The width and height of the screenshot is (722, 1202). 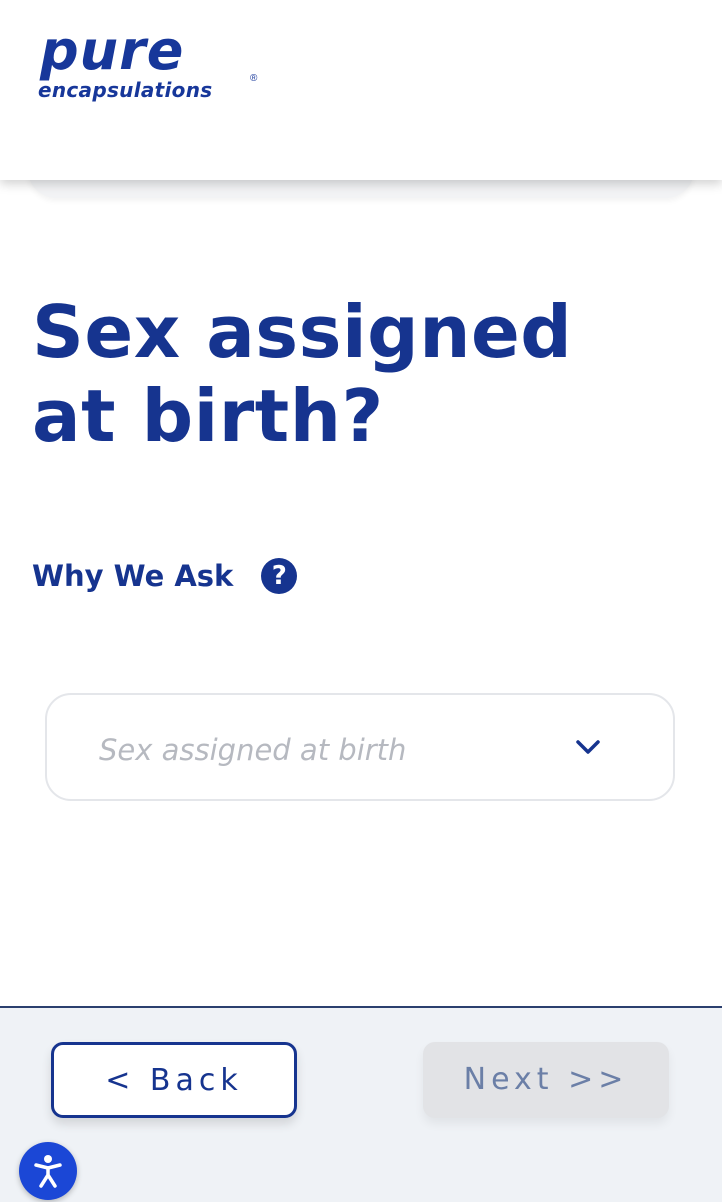 What do you see at coordinates (361, 90) in the screenshot?
I see `header: pure encapsulations ®` at bounding box center [361, 90].